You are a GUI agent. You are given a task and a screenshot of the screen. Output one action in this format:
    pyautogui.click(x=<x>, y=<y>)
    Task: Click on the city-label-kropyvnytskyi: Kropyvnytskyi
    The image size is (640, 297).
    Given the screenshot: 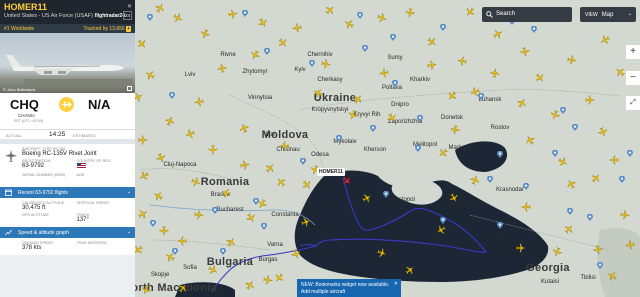 What is the action you would take?
    pyautogui.click(x=330, y=110)
    